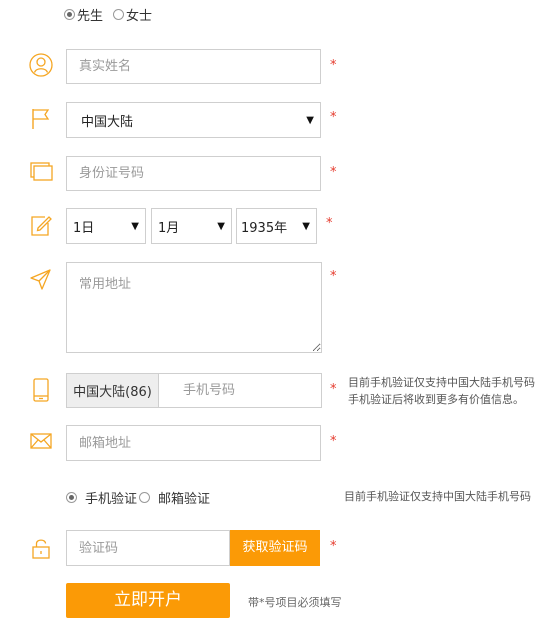 The height and width of the screenshot is (618, 558). Describe the element at coordinates (135, 226) in the screenshot. I see `birth-day-dropdown-arrow-icon: ▼` at that location.